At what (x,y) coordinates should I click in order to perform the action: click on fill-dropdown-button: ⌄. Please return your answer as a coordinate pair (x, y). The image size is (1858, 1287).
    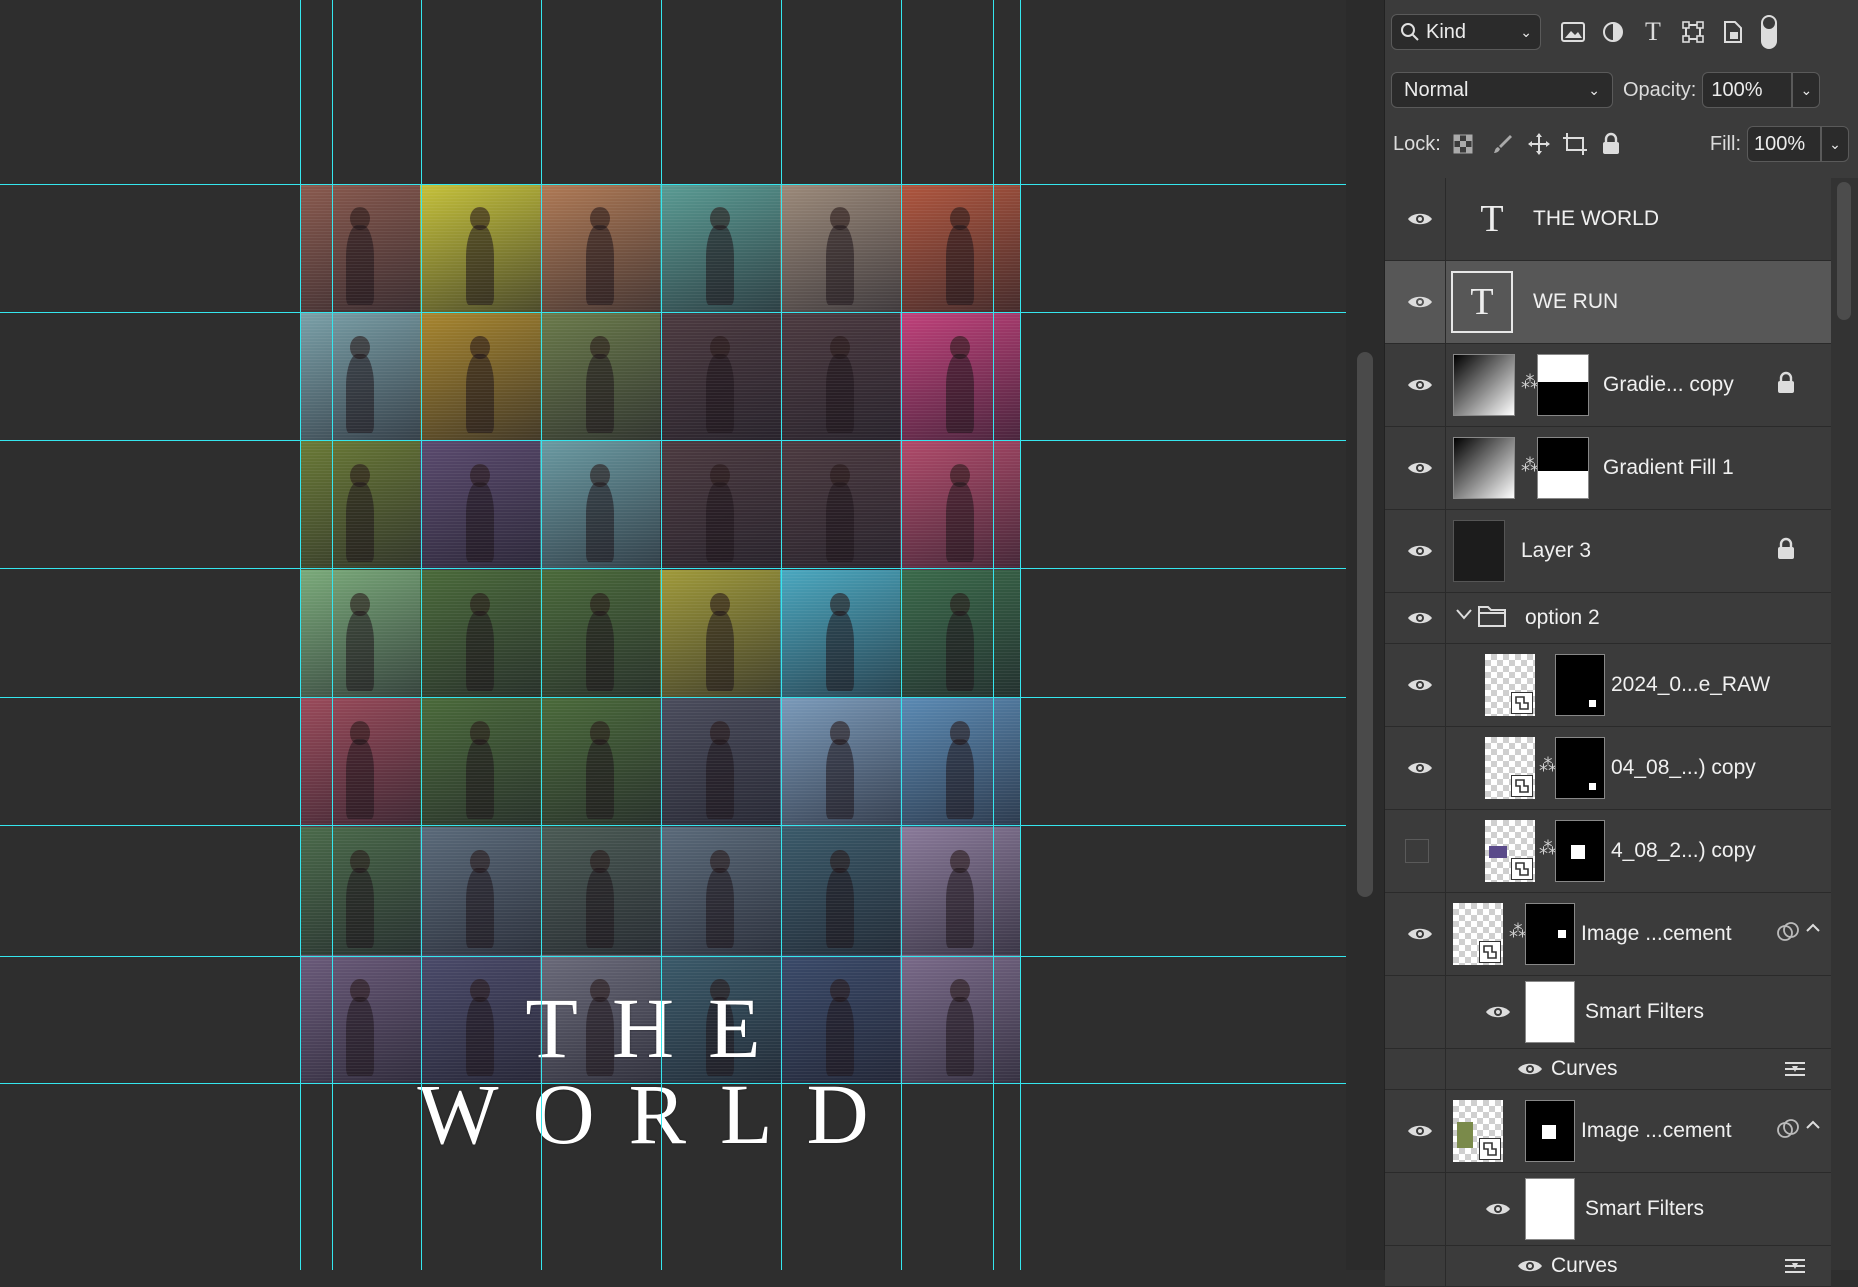
    Looking at the image, I should click on (1835, 144).